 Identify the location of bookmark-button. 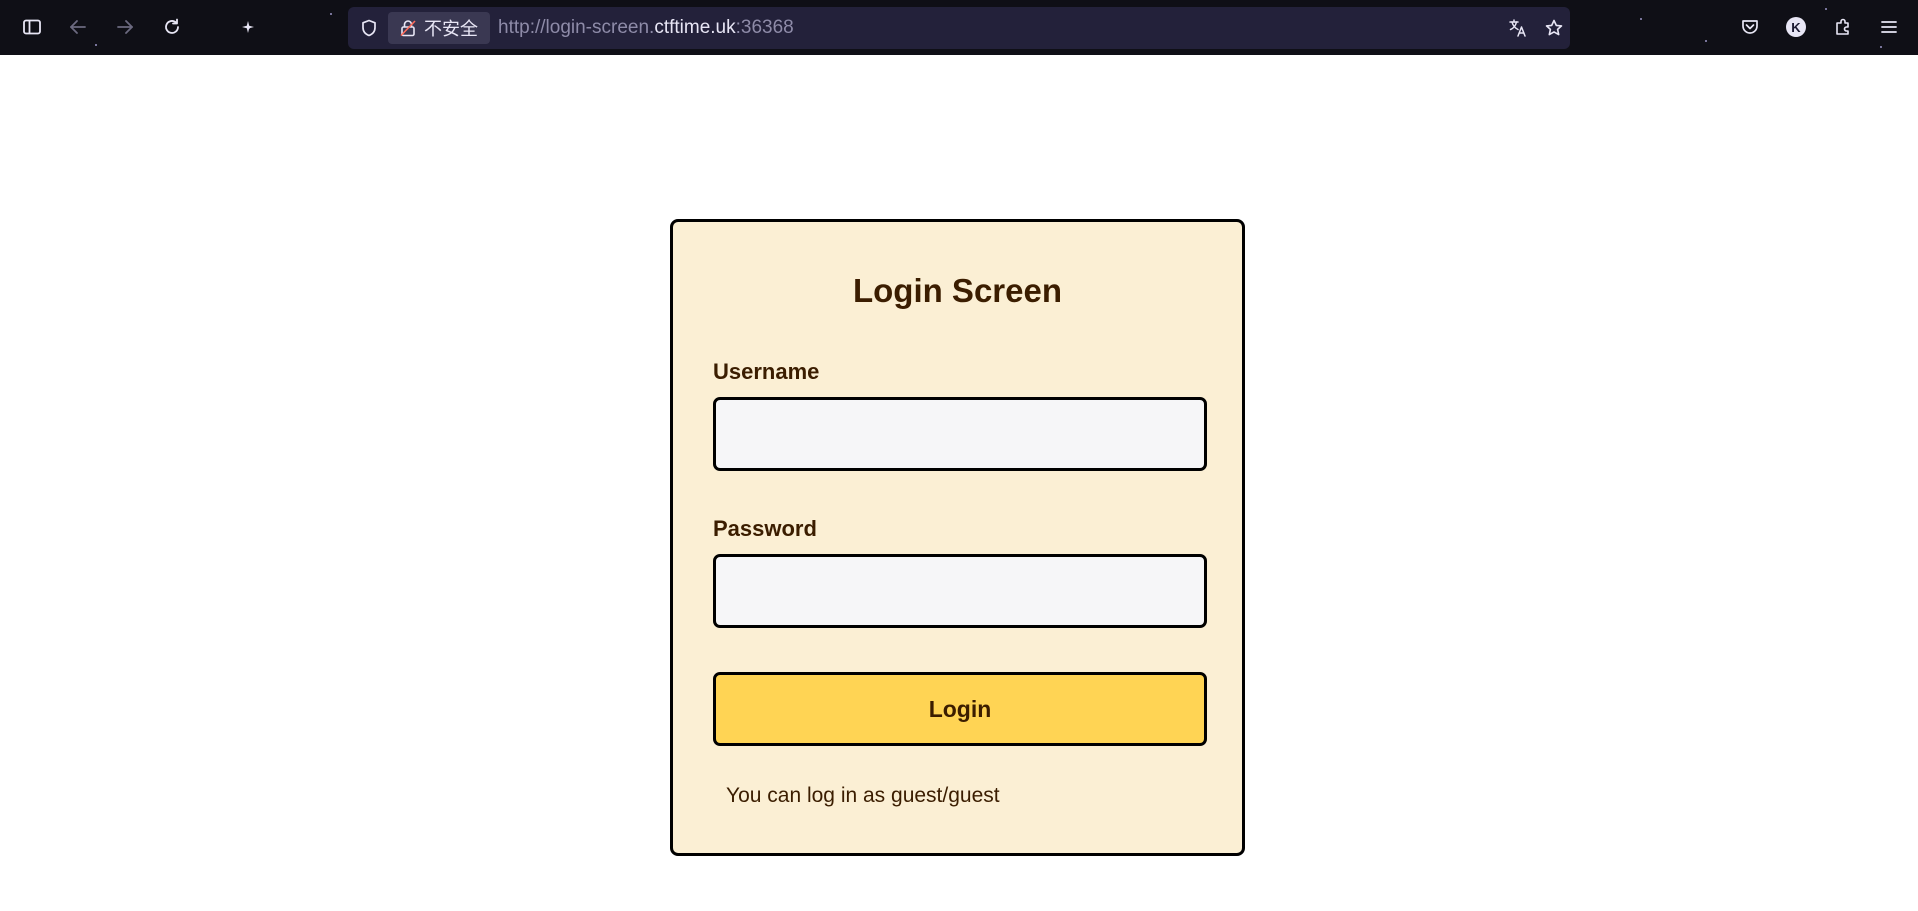
(1554, 28).